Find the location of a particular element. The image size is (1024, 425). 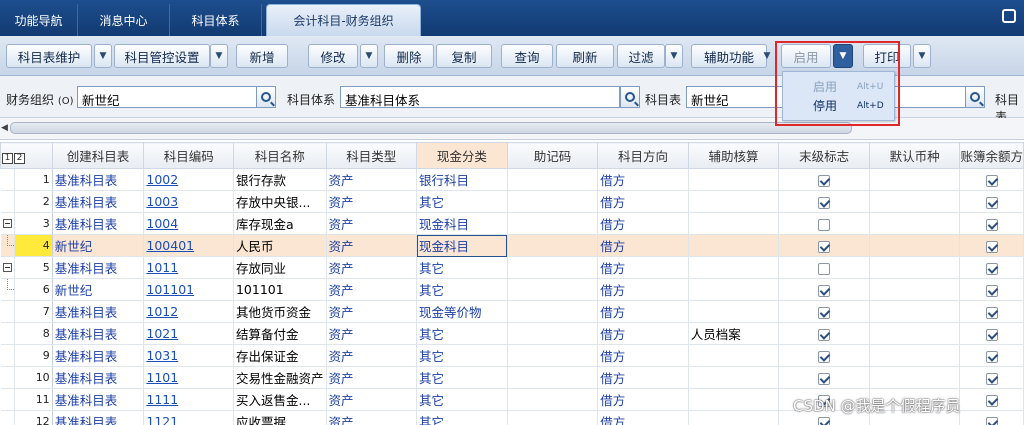

cell-subject-name: 交易性金融资产 is located at coordinates (279, 377).